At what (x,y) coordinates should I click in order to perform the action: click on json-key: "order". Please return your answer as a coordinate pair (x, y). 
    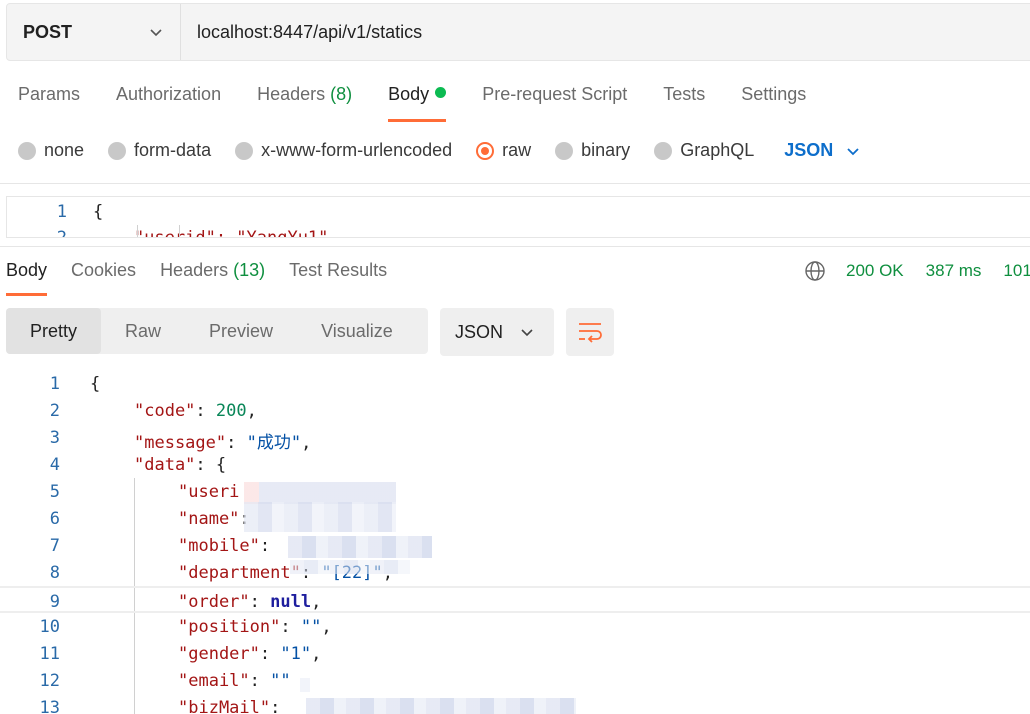
    Looking at the image, I should click on (214, 602).